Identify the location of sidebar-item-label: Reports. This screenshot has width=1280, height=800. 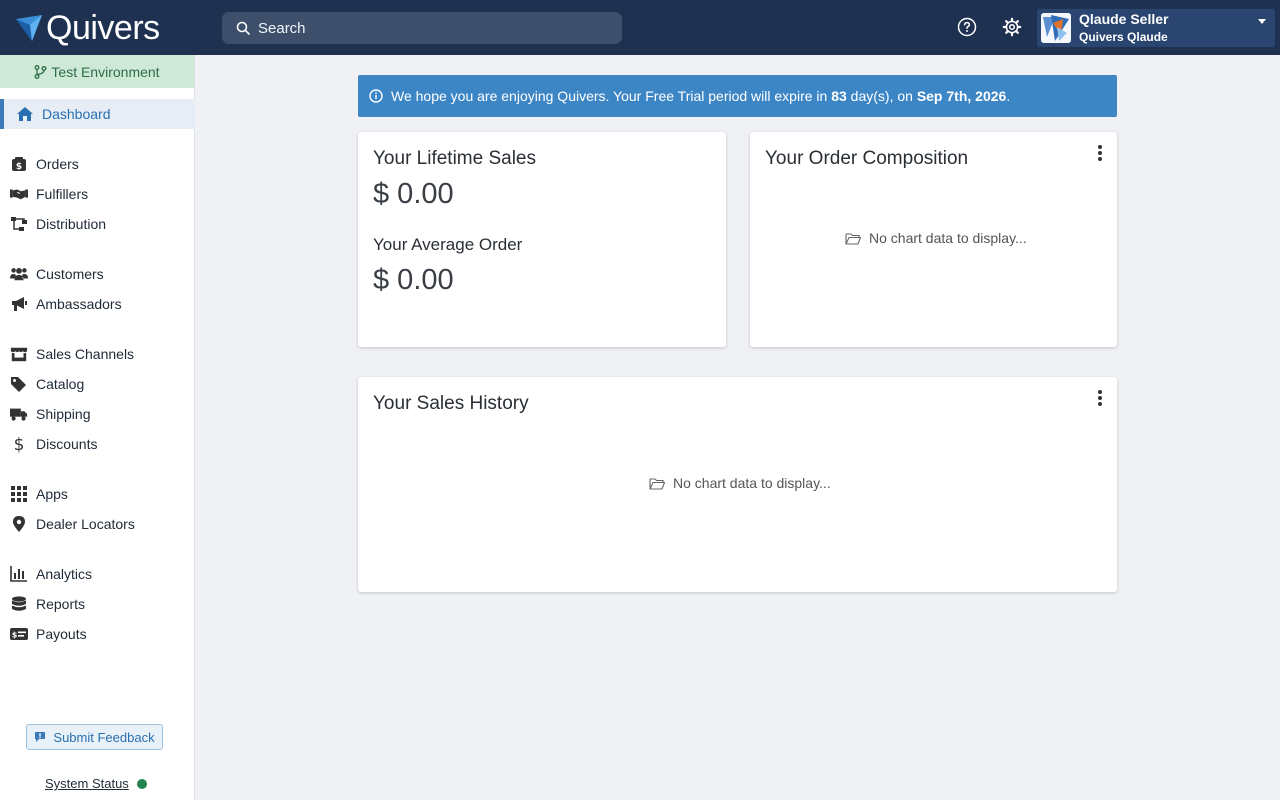
(61, 604).